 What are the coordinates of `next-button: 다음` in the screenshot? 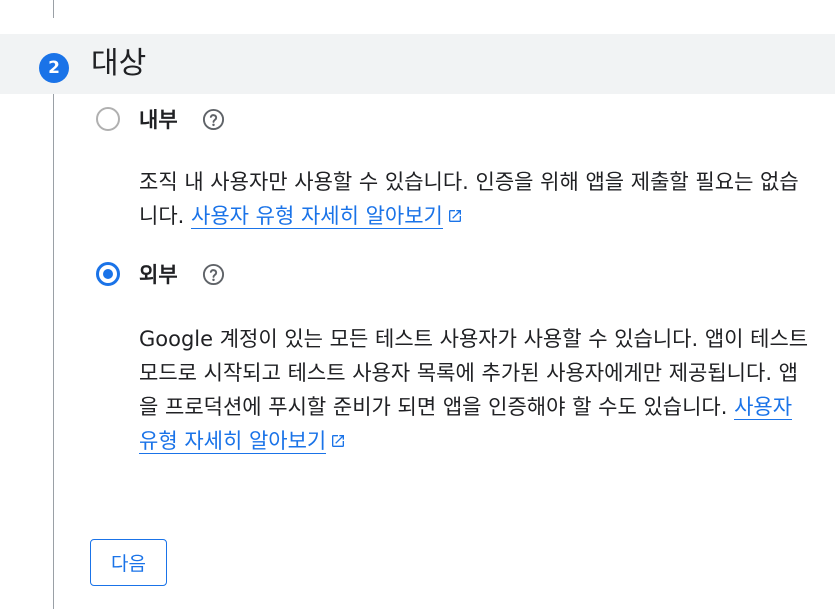 It's located at (128, 562).